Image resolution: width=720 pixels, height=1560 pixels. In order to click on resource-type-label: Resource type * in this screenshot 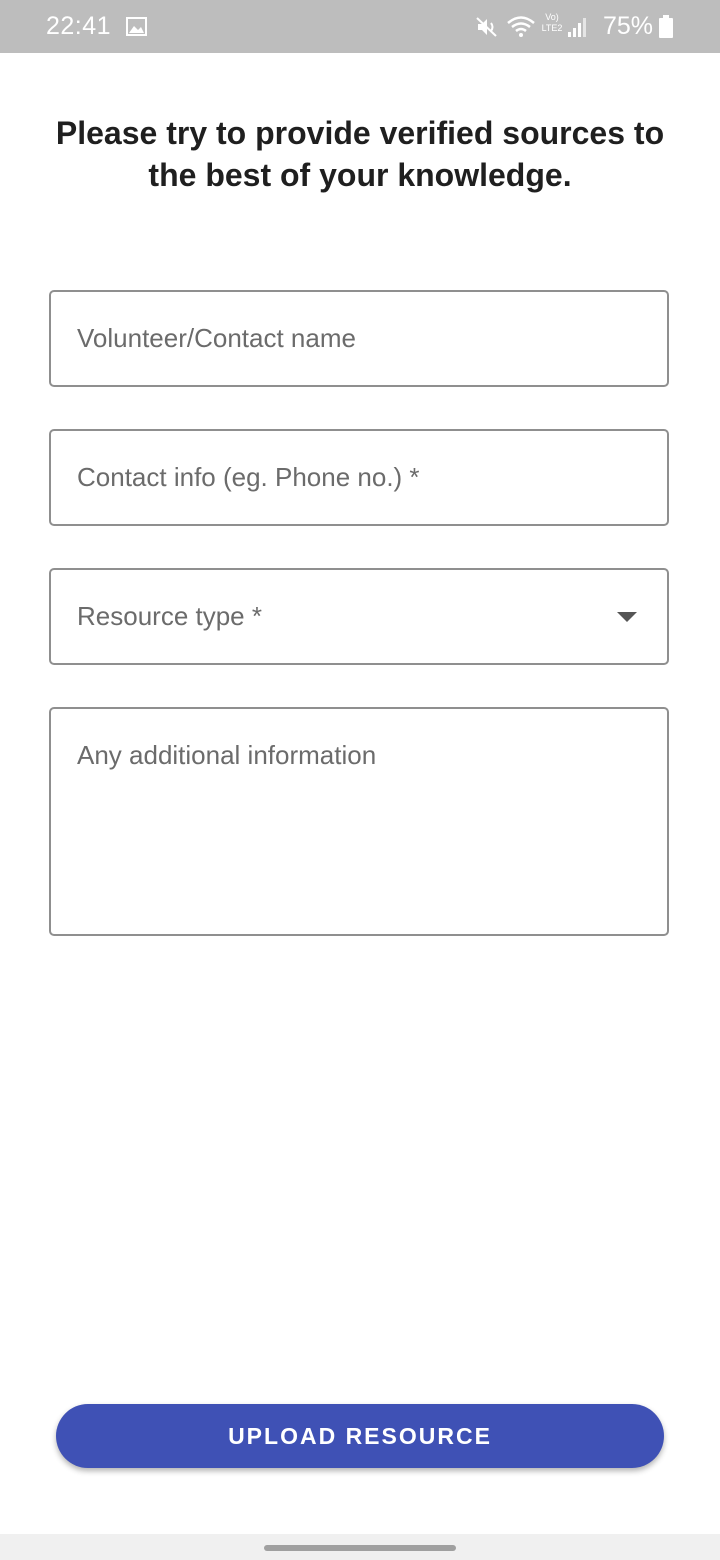, I will do `click(169, 616)`.